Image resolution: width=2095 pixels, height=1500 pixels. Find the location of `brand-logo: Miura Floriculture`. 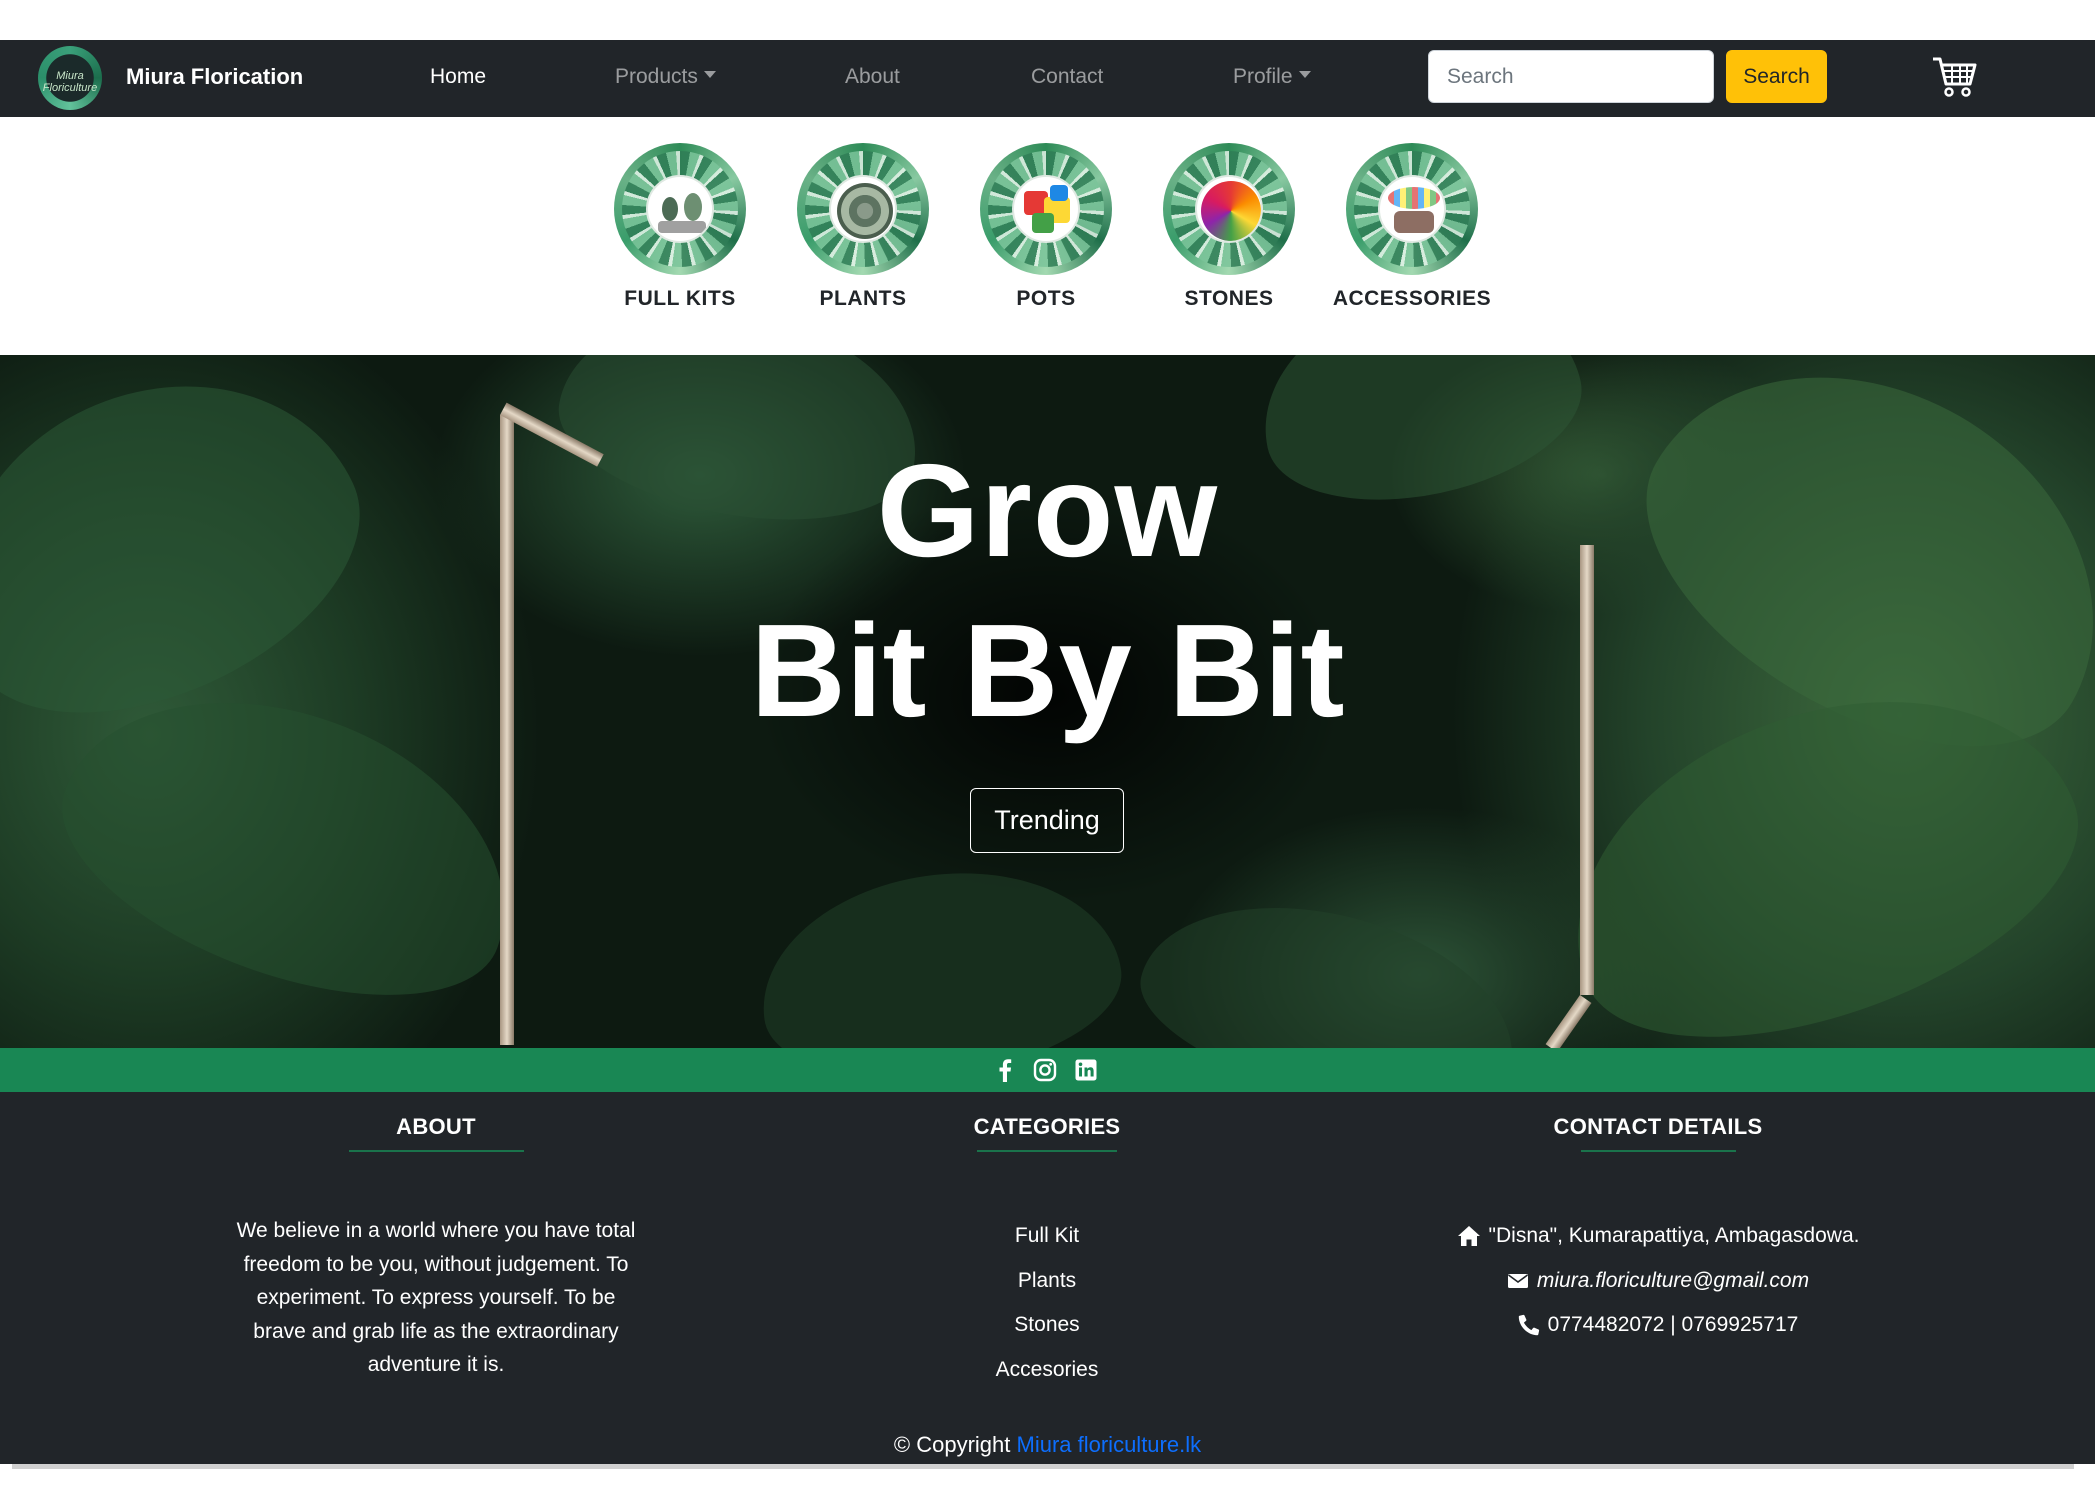

brand-logo: Miura Floriculture is located at coordinates (70, 78).